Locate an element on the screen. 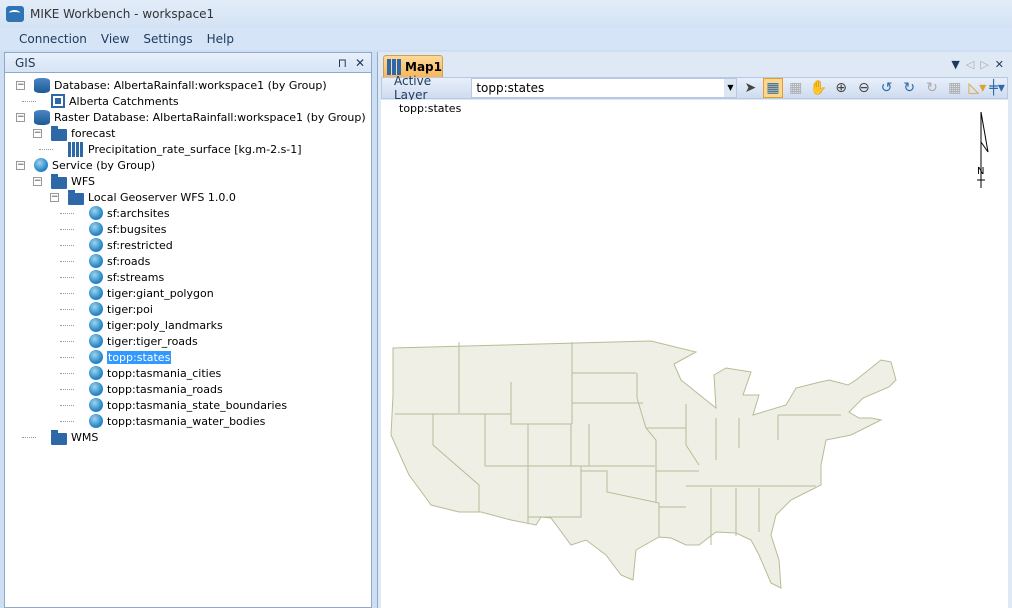 The image size is (1012, 608). tree-item-label: topp:tasmania_state_boundaries is located at coordinates (197, 405).